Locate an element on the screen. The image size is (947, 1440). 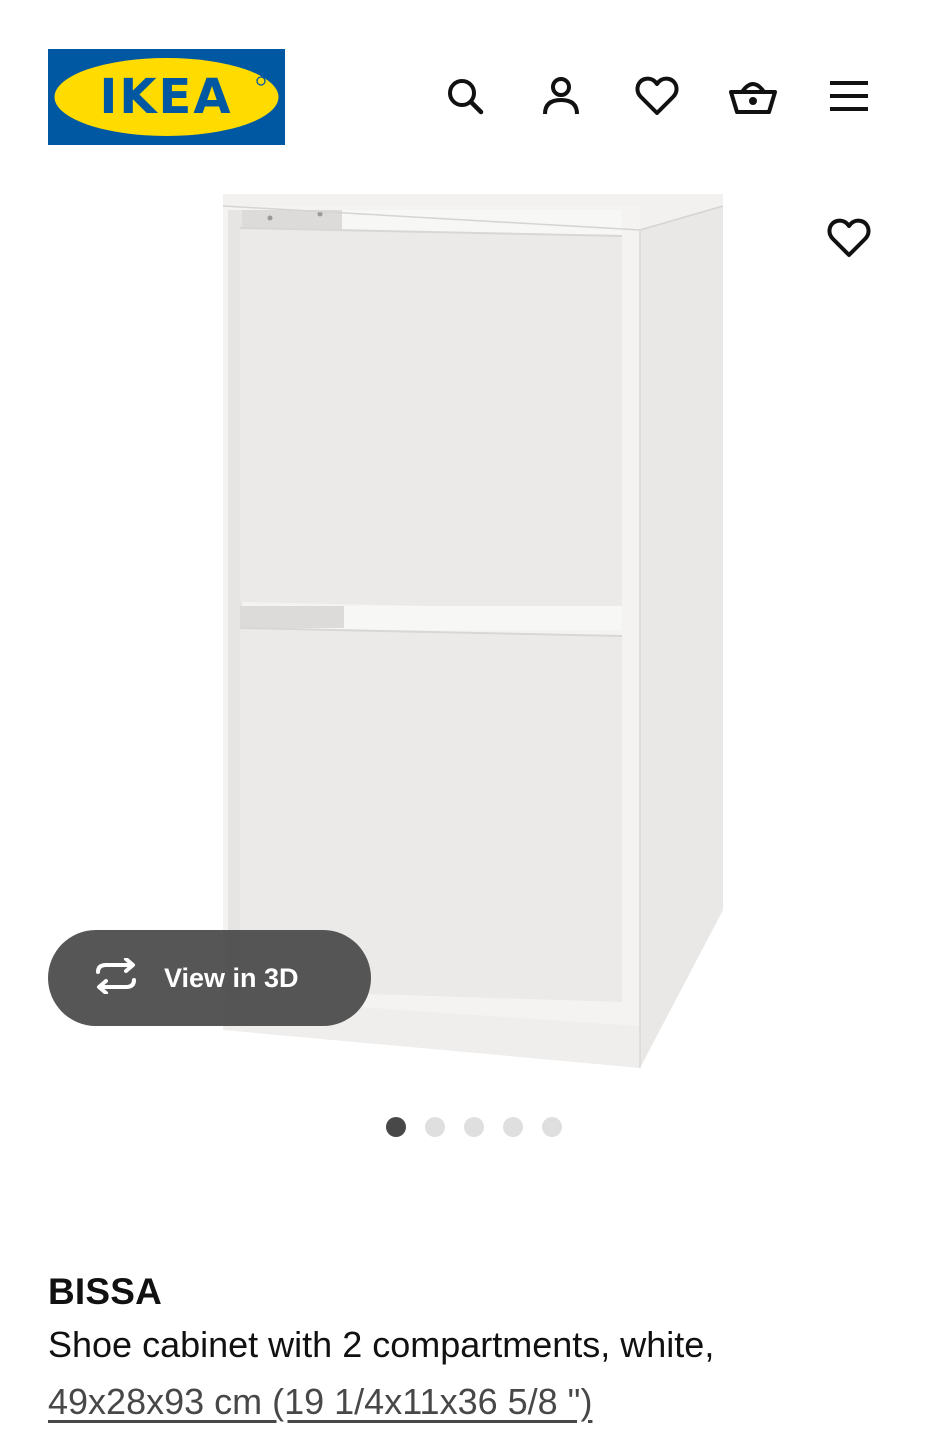
product-description: Shoe cabinet with 2 compartments, white, is located at coordinates (381, 1344).